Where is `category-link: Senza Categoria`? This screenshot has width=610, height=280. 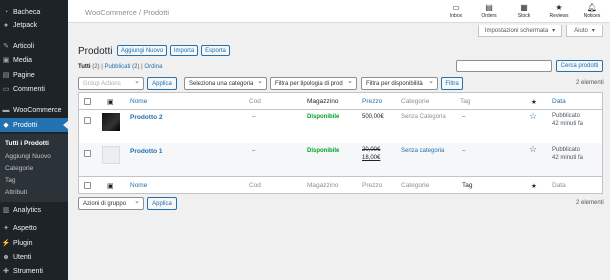 category-link: Senza Categoria is located at coordinates (423, 117).